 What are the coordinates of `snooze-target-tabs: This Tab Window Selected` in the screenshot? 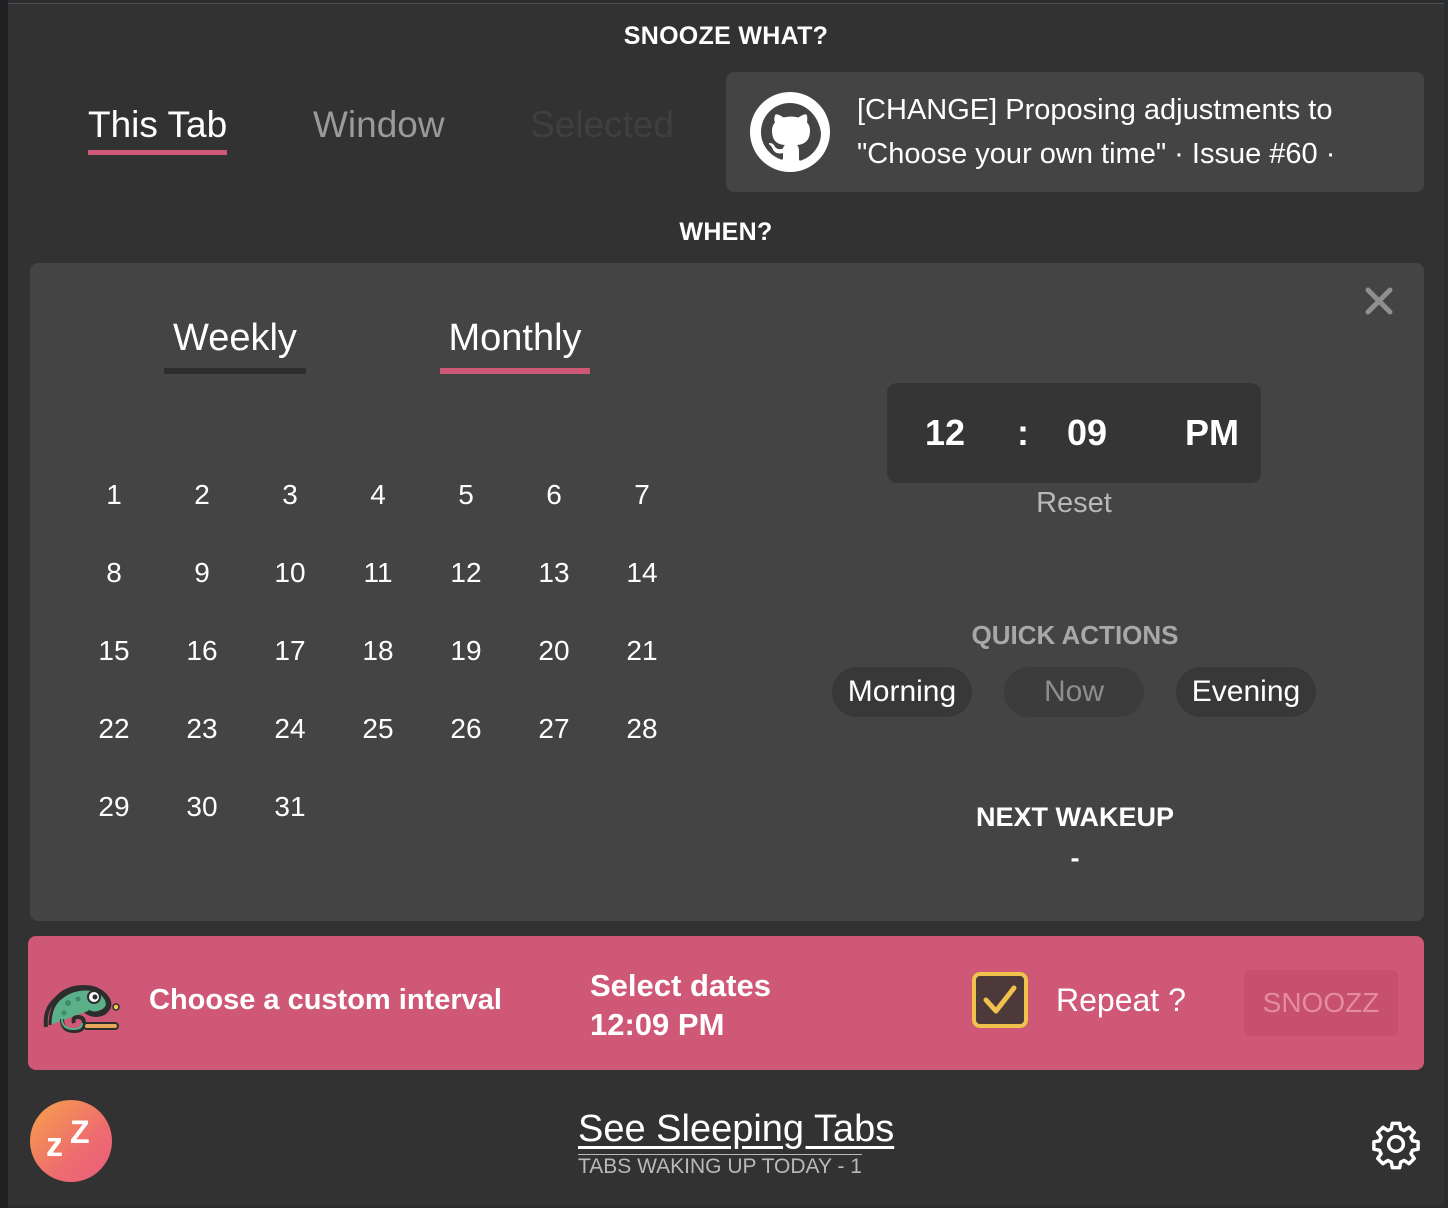 It's located at (358, 129).